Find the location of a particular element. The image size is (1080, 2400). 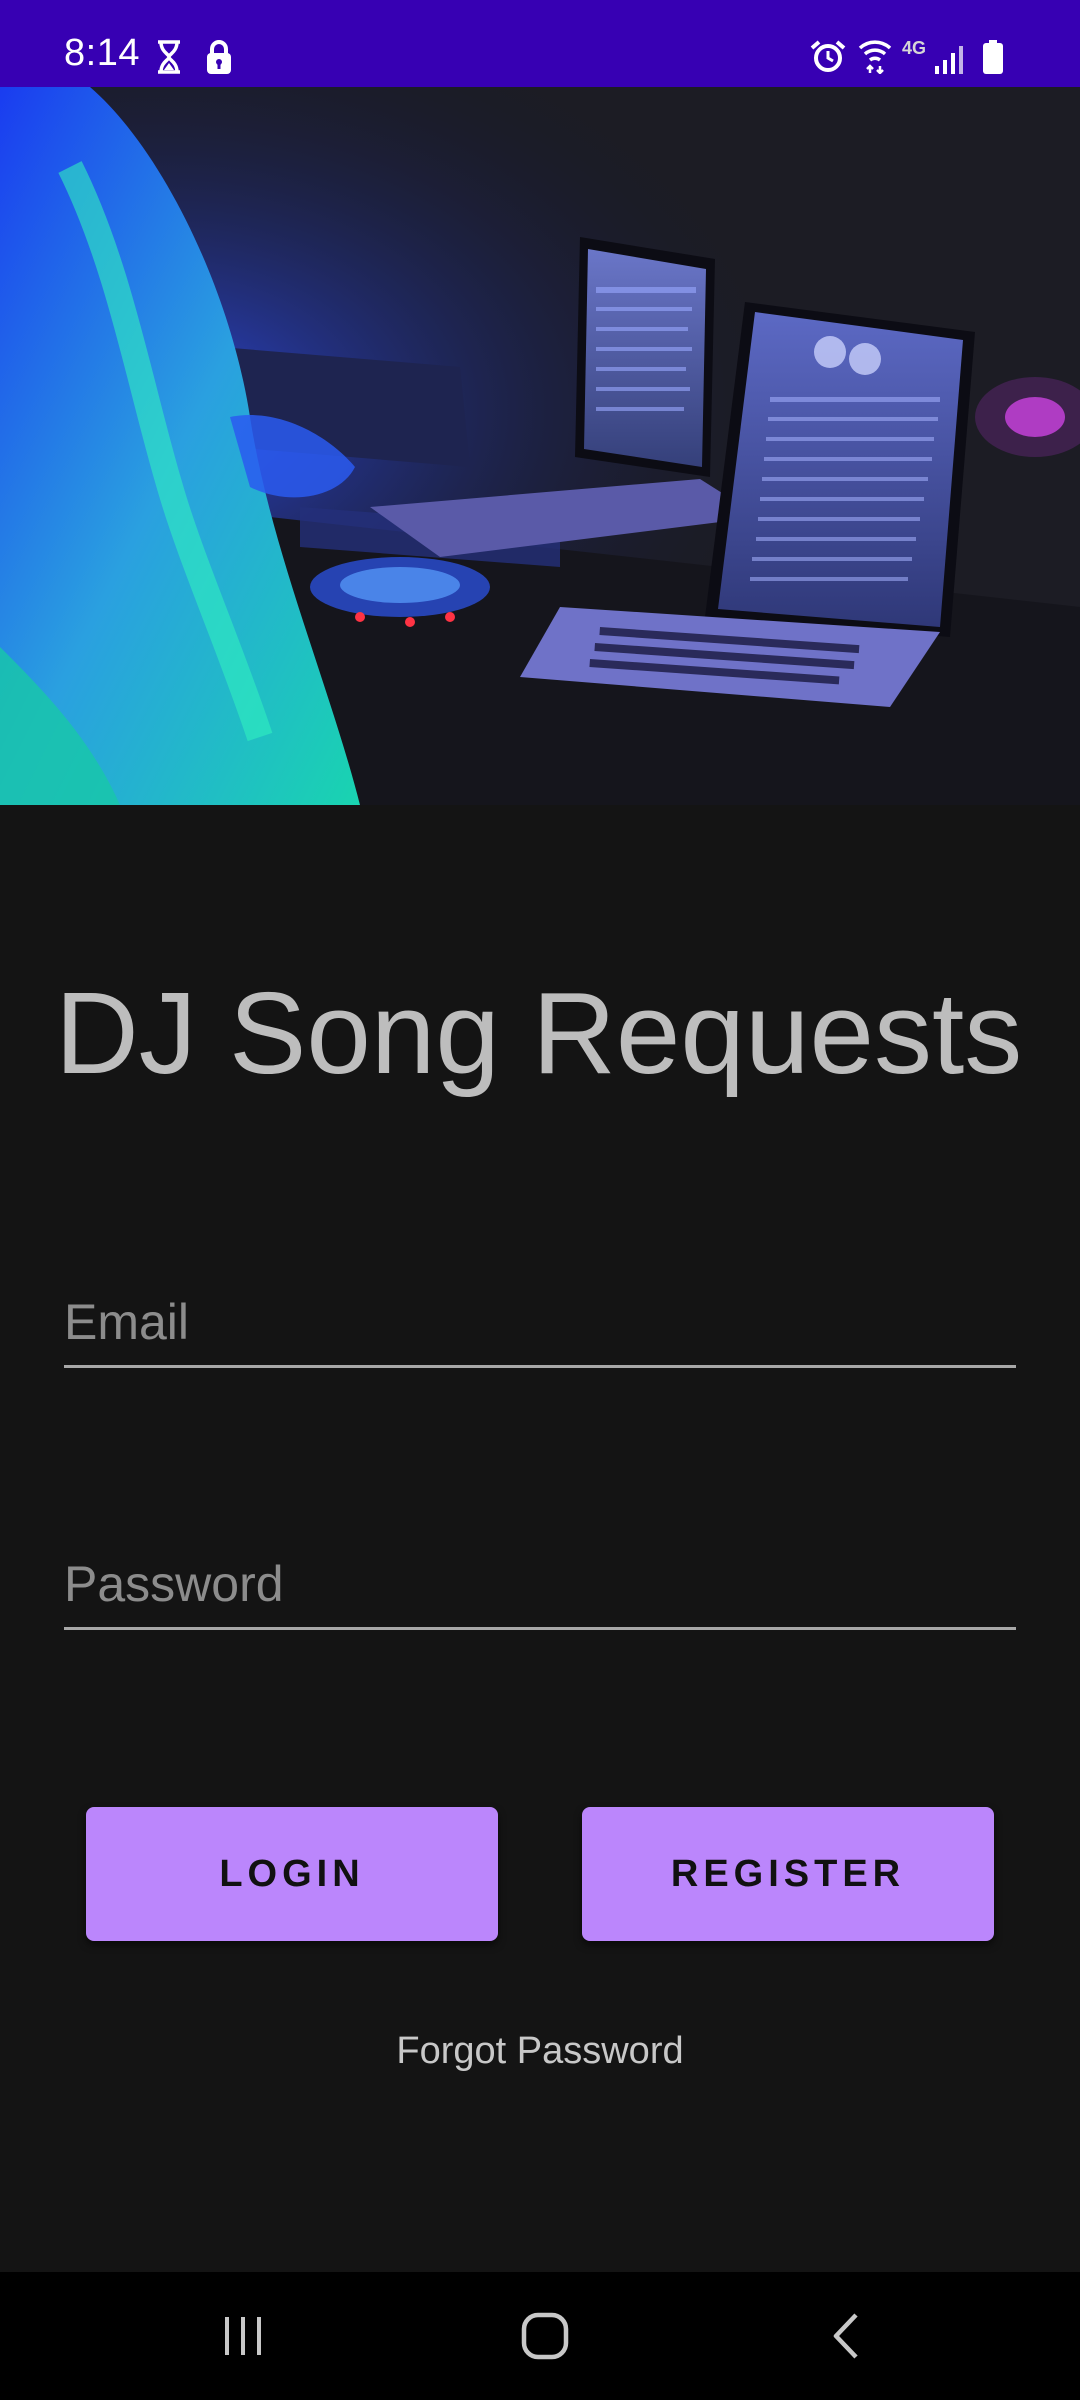

app-title: DJ Song Requests is located at coordinates (539, 1033).